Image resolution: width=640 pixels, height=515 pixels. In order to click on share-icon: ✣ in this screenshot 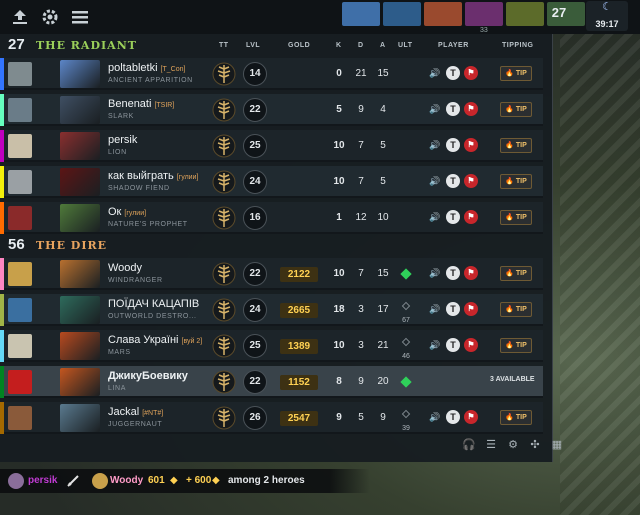, I will do `click(535, 445)`.